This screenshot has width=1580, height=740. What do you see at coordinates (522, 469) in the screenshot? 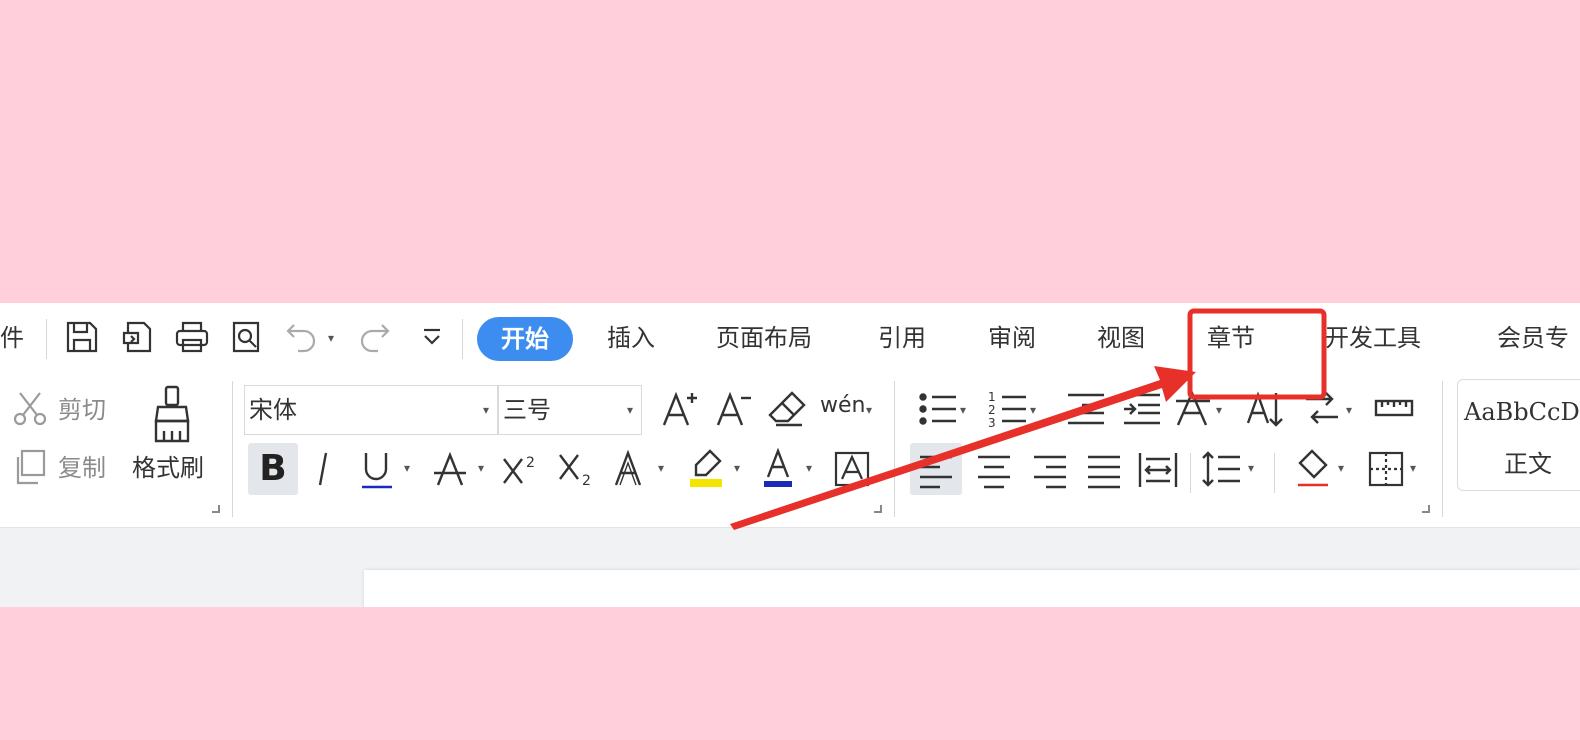
I see `superscript-icon: 2` at bounding box center [522, 469].